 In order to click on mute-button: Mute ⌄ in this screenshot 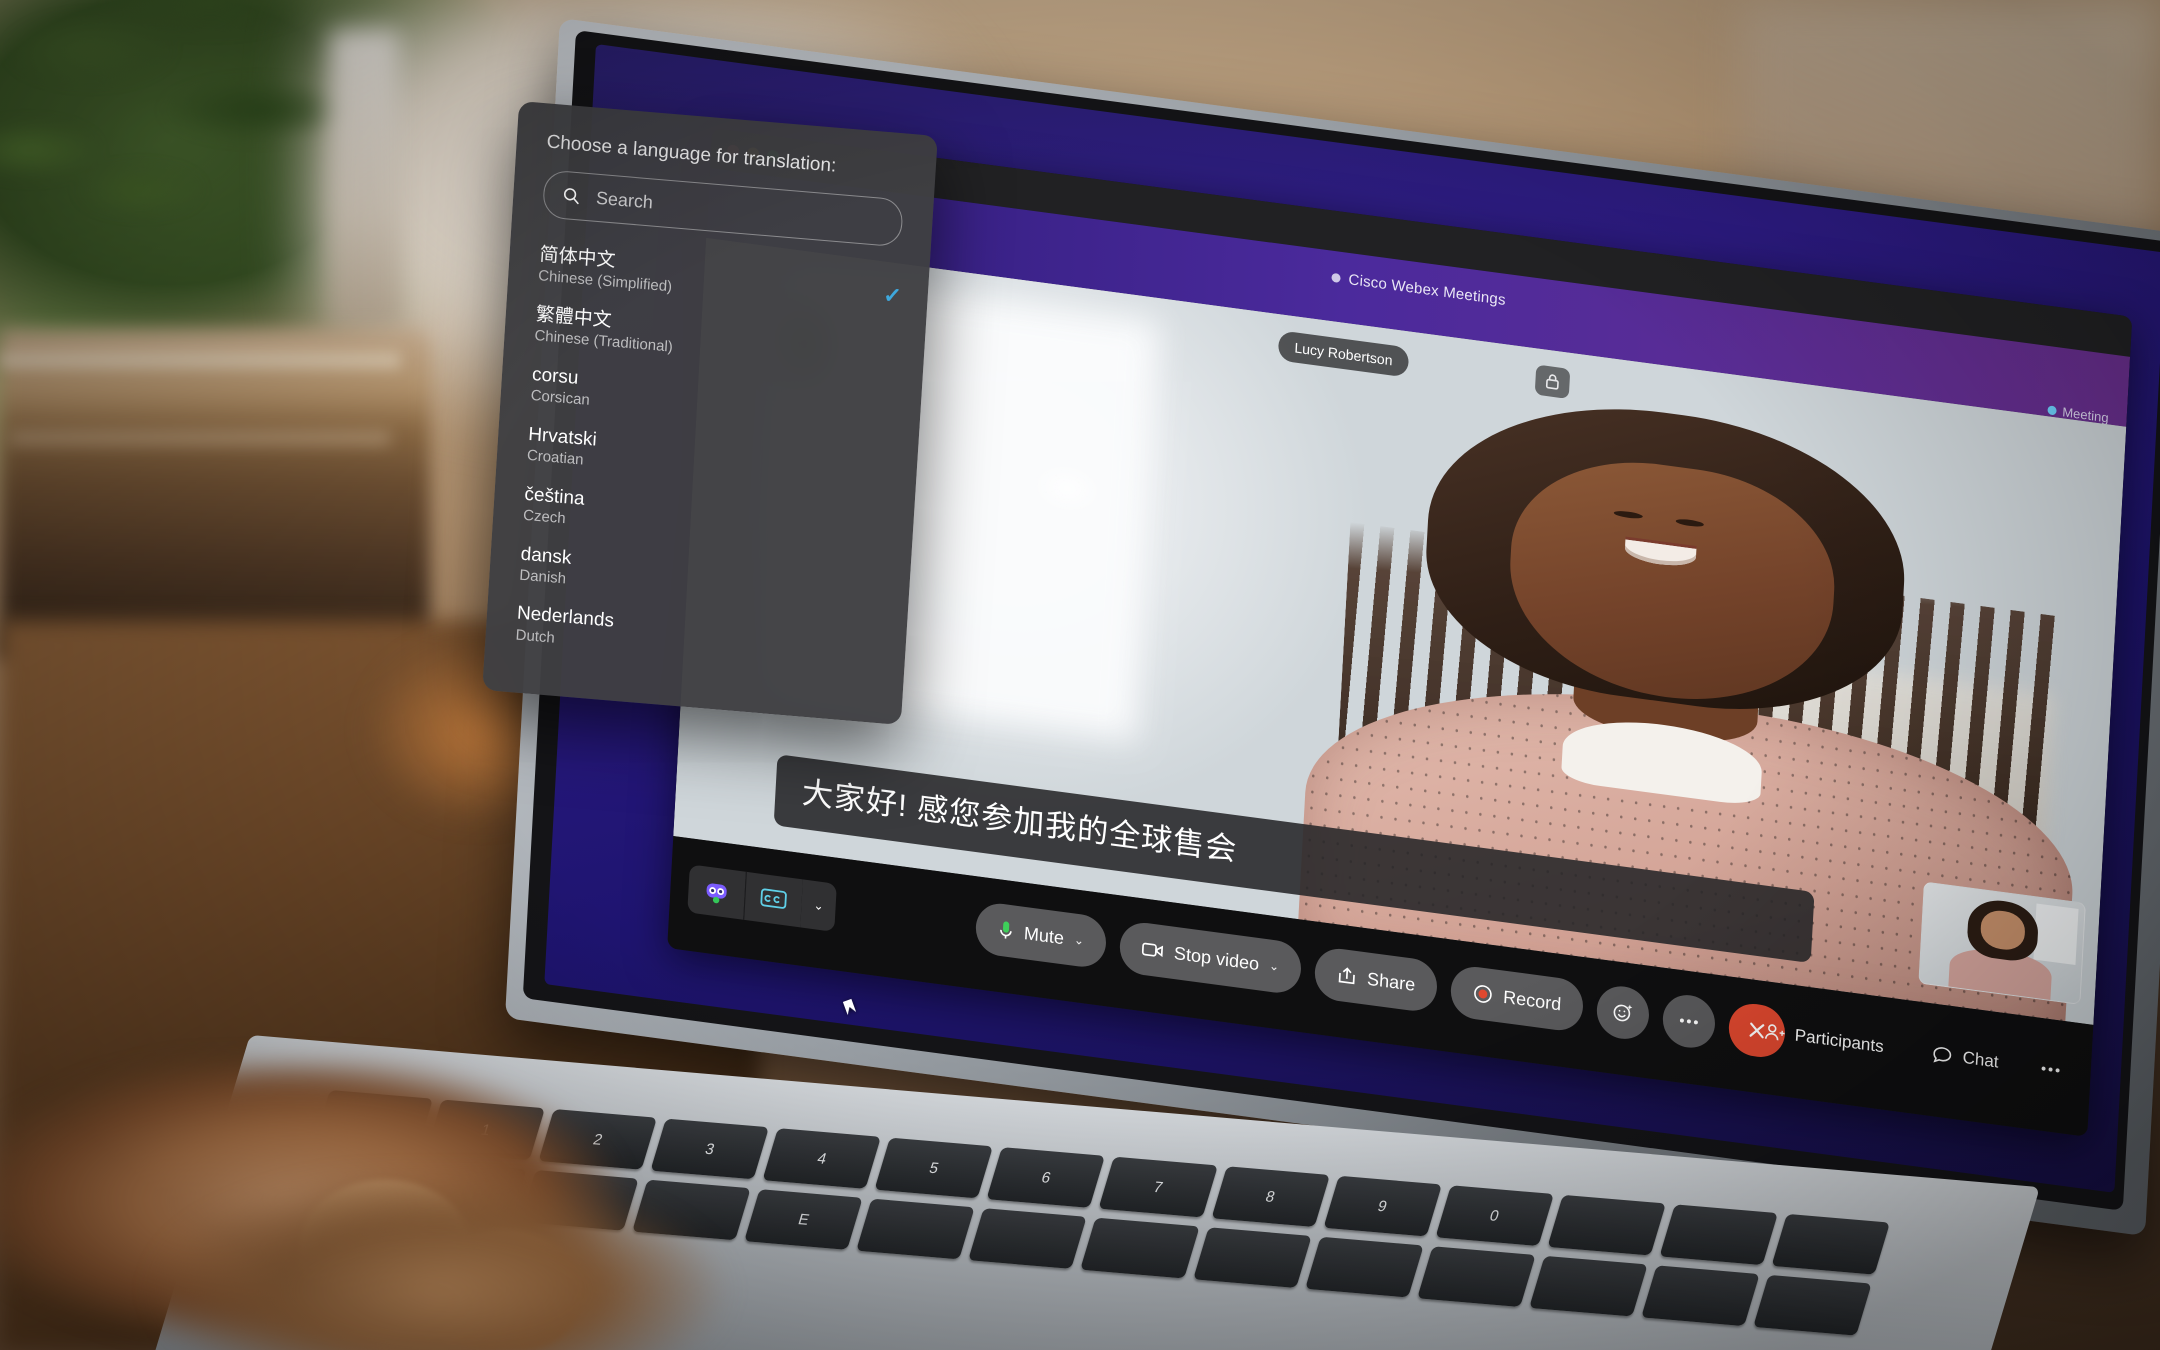, I will do `click(1041, 935)`.